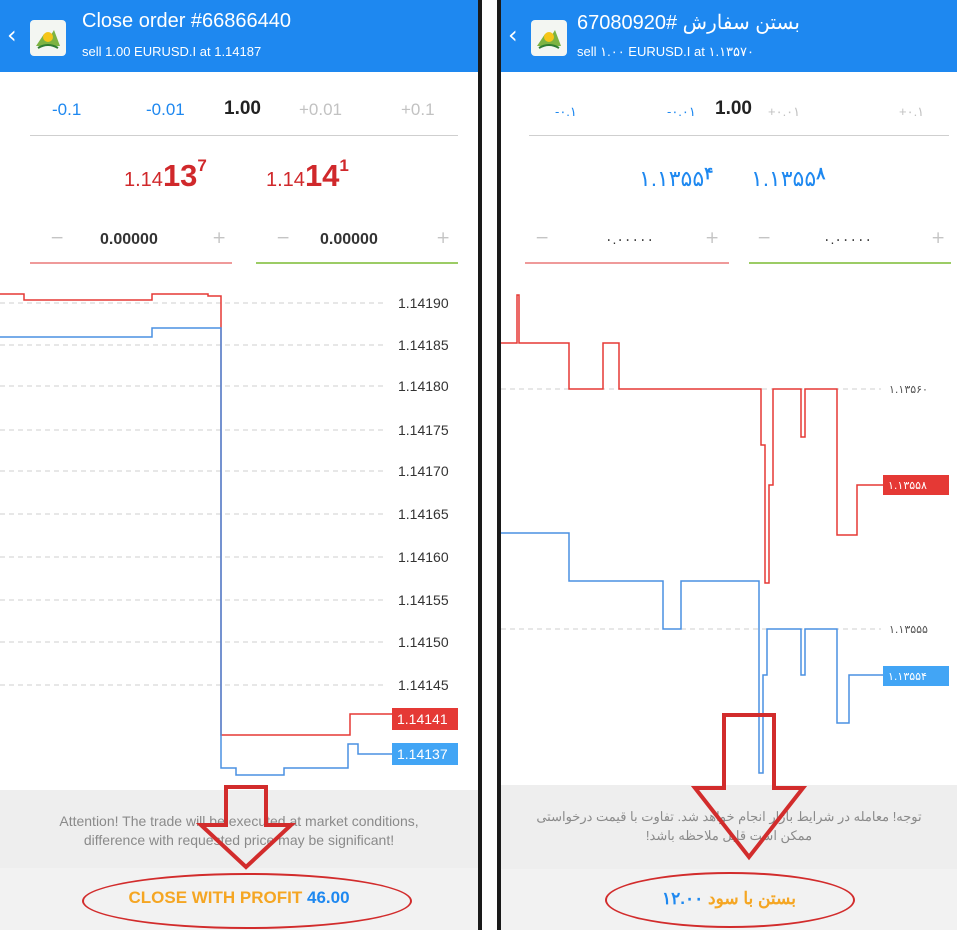 This screenshot has height=930, width=957. What do you see at coordinates (423, 642) in the screenshot?
I see `y-tick-label: 1.14150` at bounding box center [423, 642].